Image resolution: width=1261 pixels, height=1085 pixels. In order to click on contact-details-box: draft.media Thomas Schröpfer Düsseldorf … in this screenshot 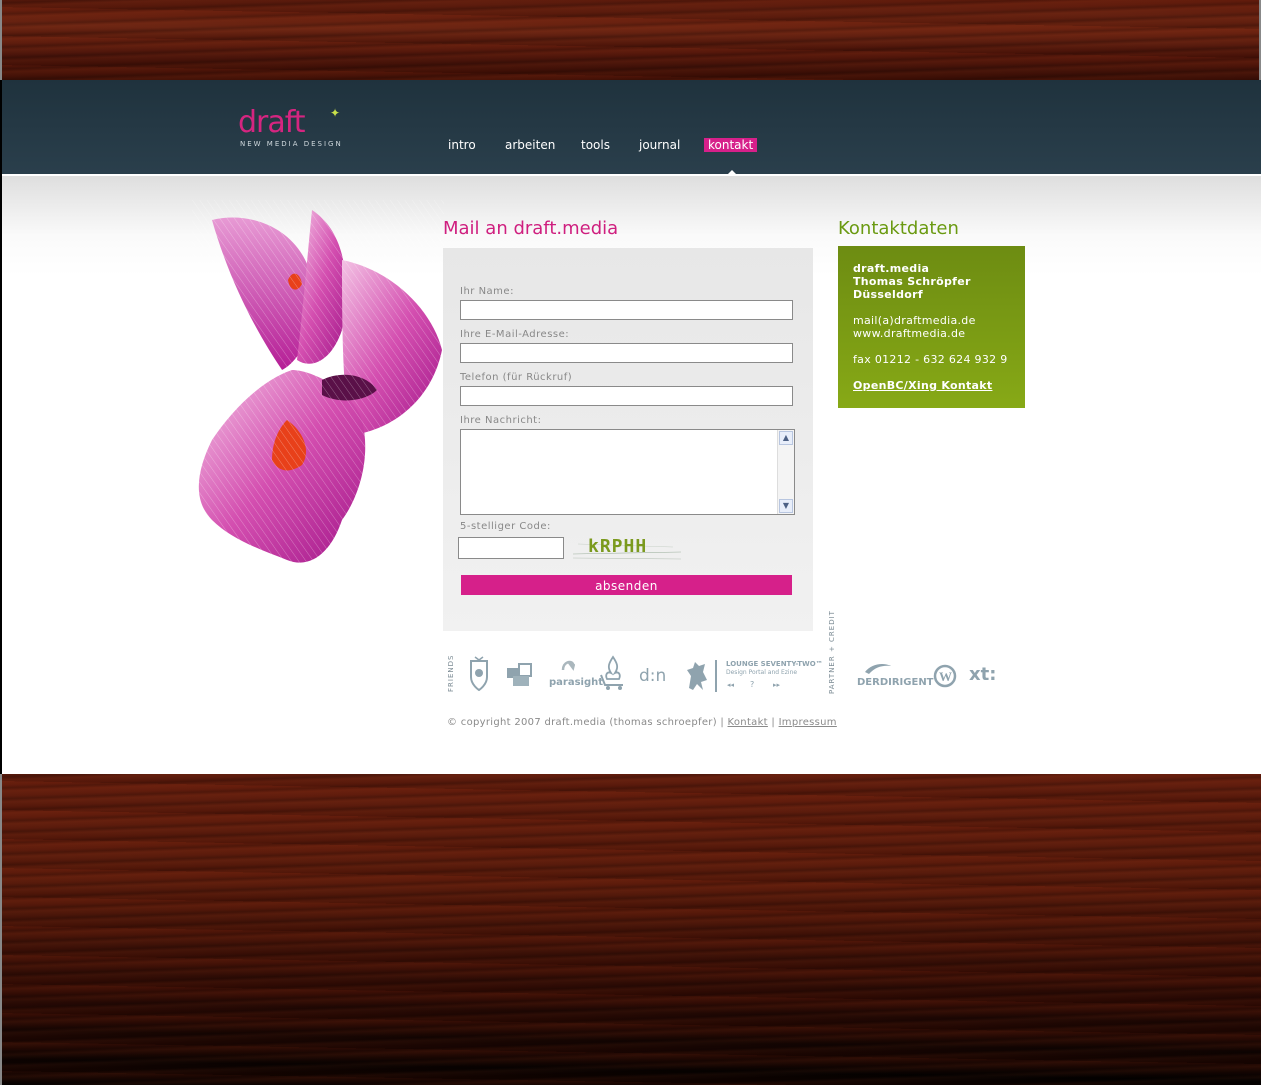, I will do `click(931, 327)`.